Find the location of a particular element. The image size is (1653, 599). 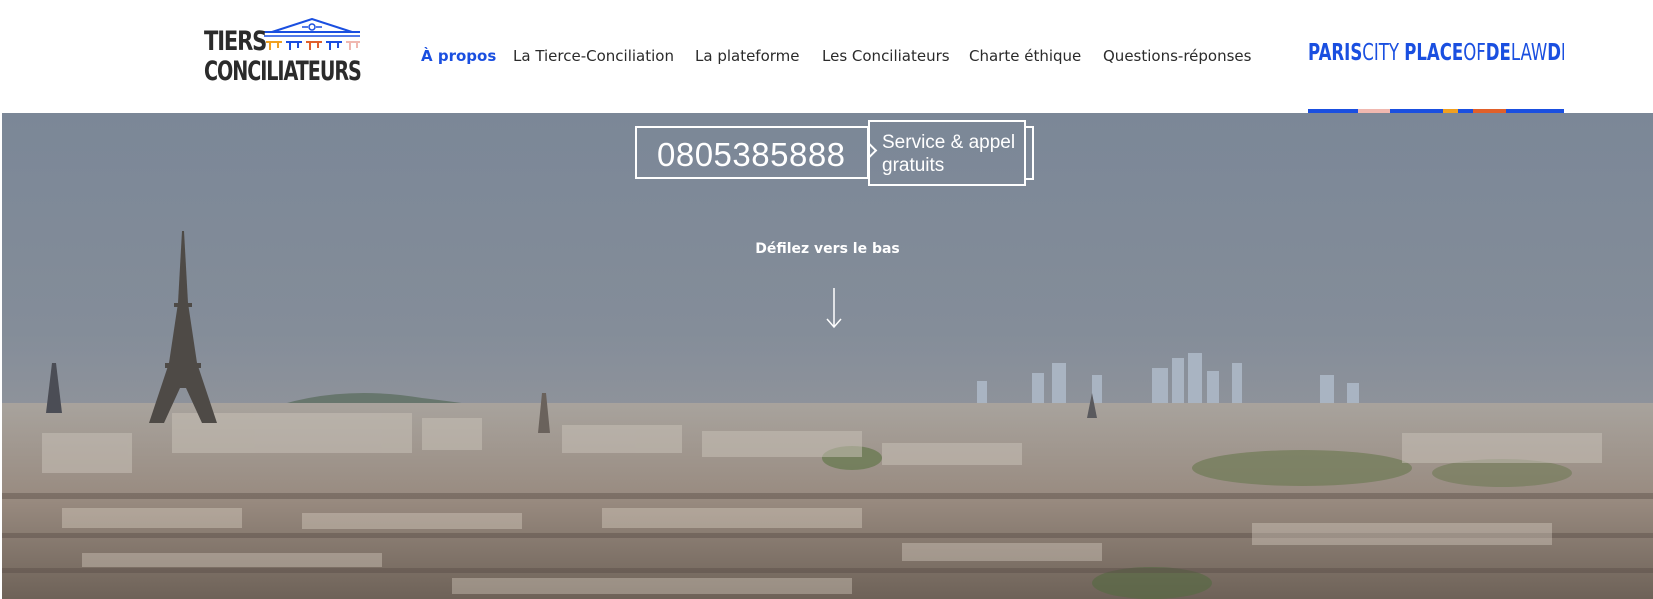

site-logo: TIERS CONCILIATEURS is located at coordinates (283, 52).